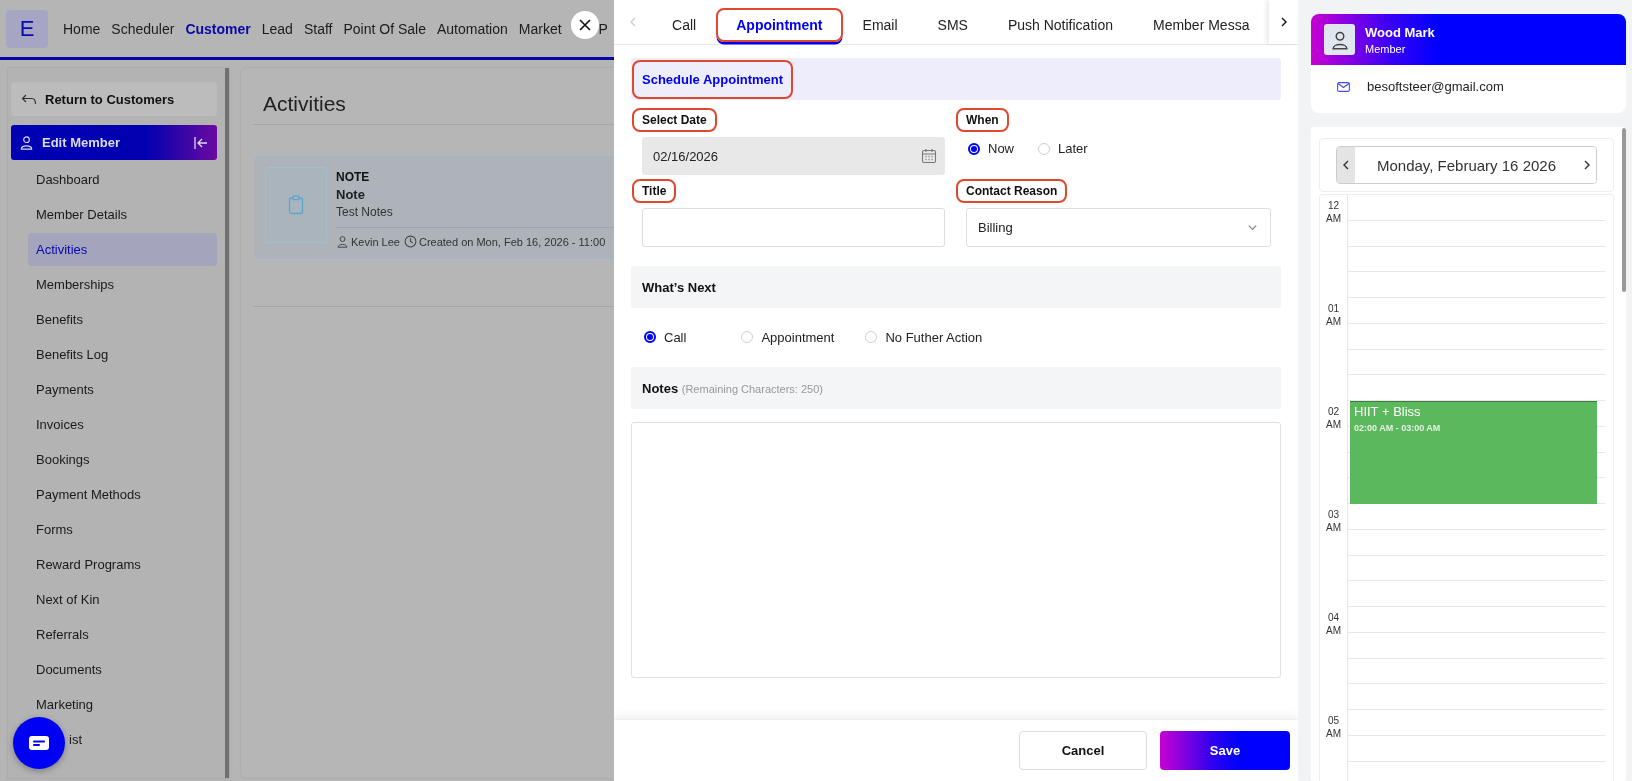 The height and width of the screenshot is (781, 1632). I want to click on page-title: Activities, so click(304, 104).